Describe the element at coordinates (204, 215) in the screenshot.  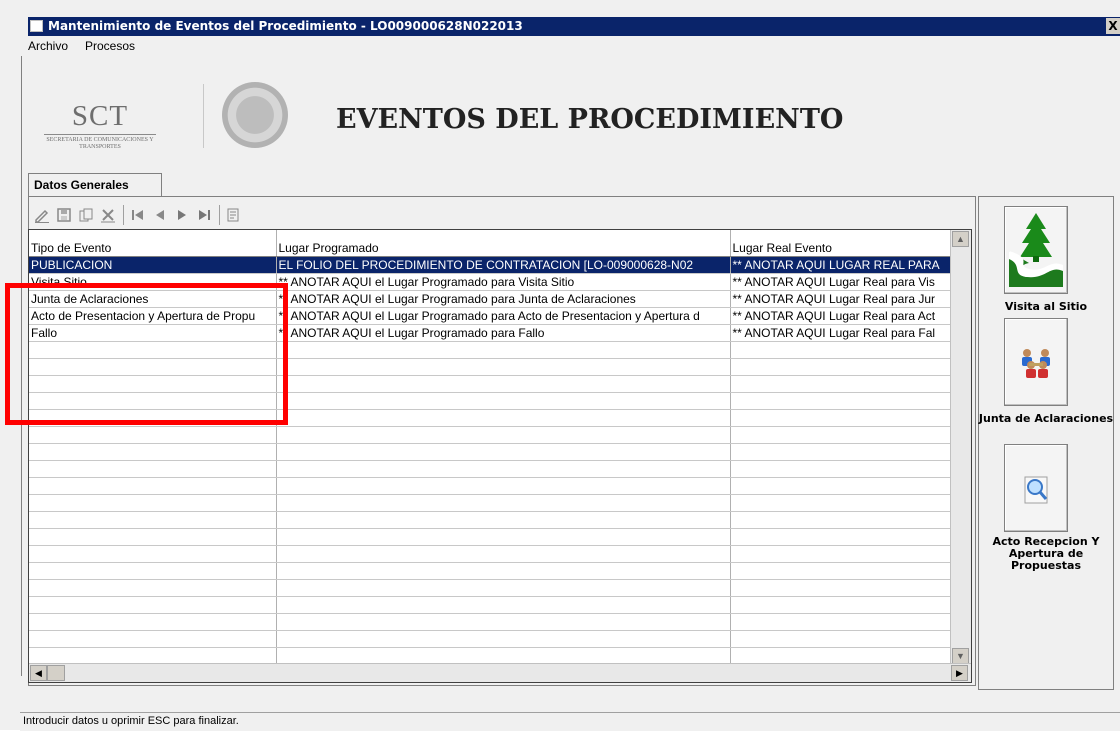
I see `last-record-icon` at that location.